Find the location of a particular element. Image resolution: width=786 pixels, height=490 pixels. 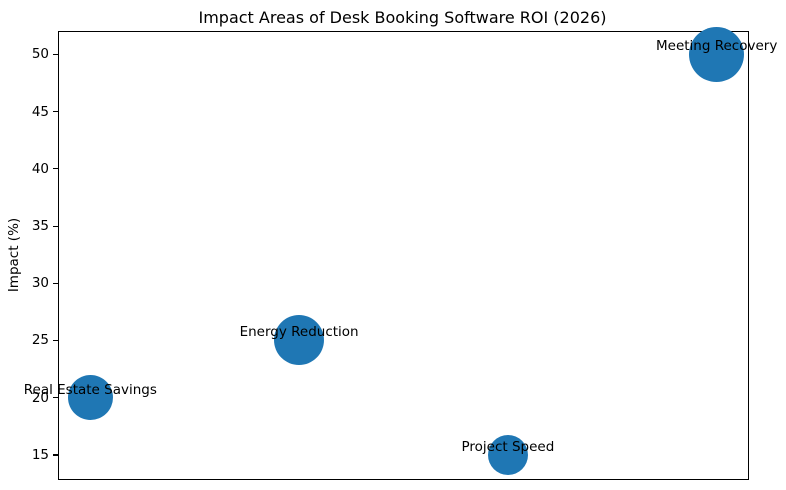

bubble-meeting-recovery is located at coordinates (717, 54).